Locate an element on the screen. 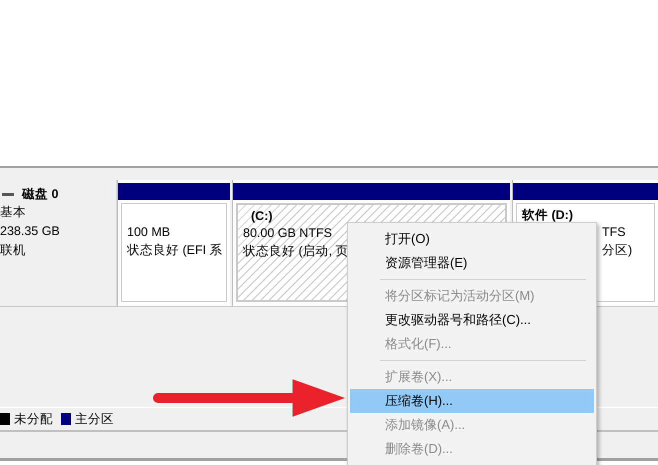  partition-label: (C:) is located at coordinates (262, 216).